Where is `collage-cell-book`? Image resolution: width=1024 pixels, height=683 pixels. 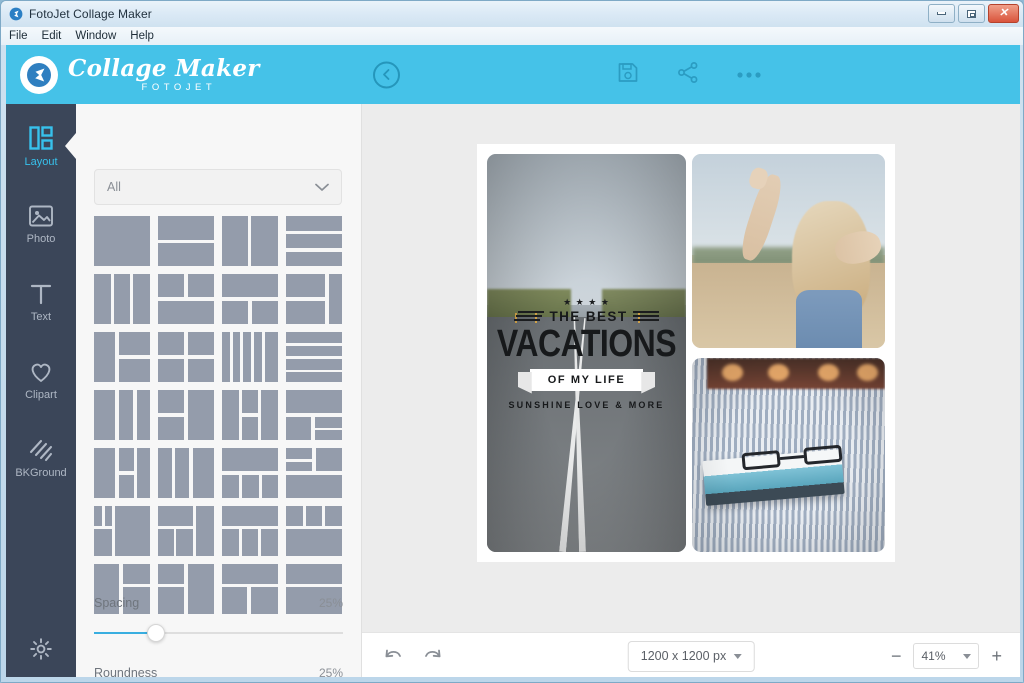 collage-cell-book is located at coordinates (788, 455).